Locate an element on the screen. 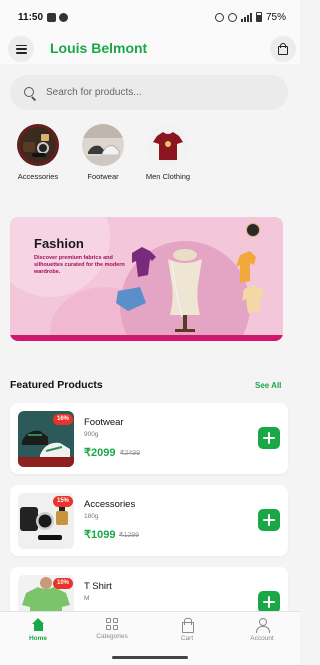 This screenshot has width=320, height=665. category-accessories: Accessories is located at coordinates (38, 152).